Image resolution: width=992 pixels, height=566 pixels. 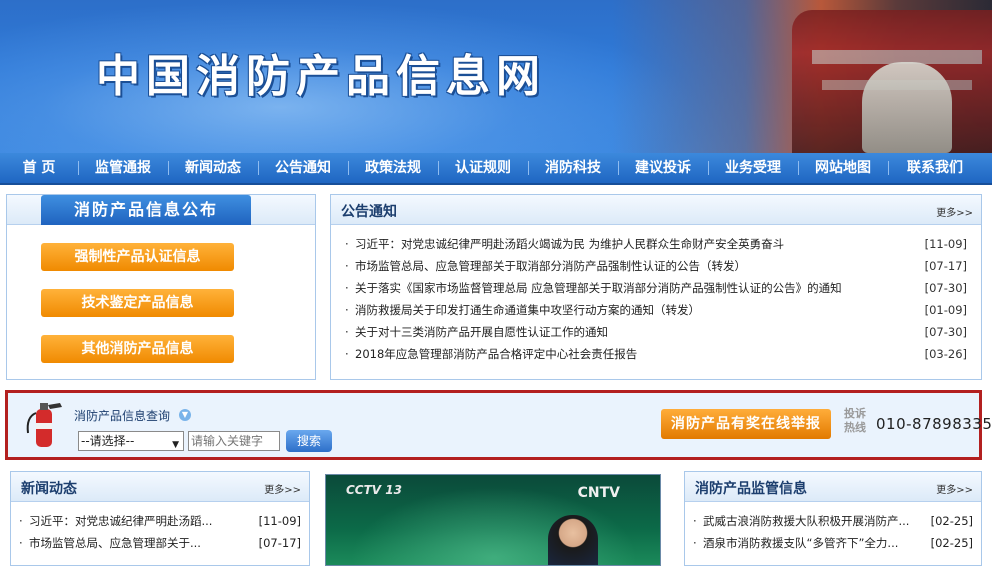 I want to click on mandatory-cert-button: 强制性产品认证信息, so click(x=137, y=257).